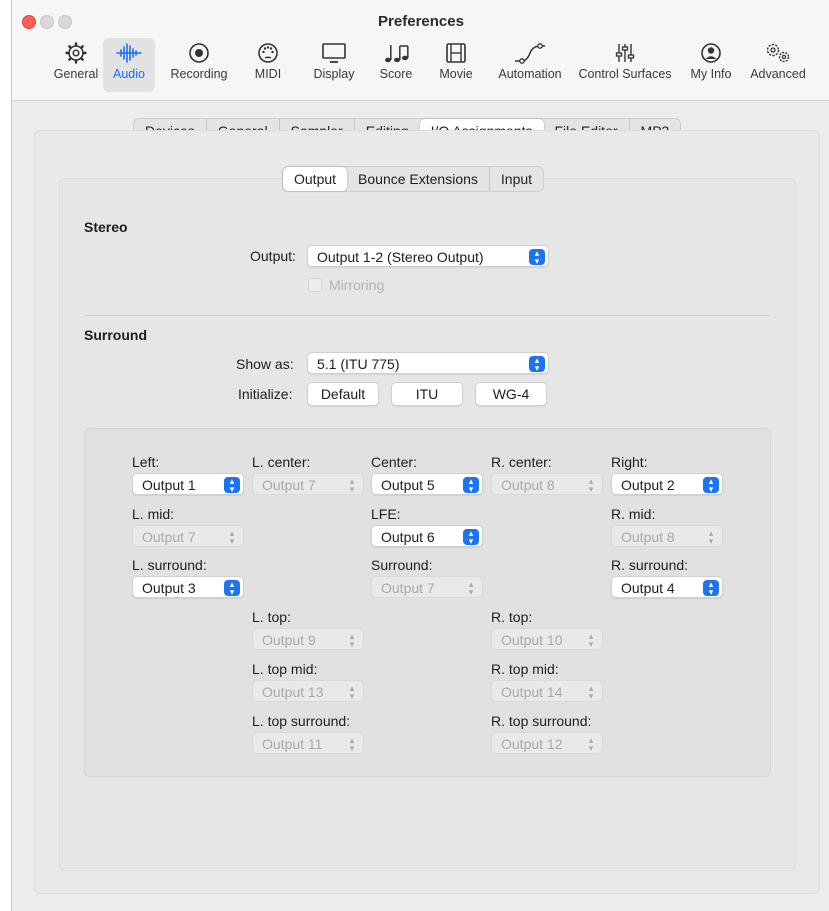 Image resolution: width=829 pixels, height=911 pixels. I want to click on stereo-output-label: Output:, so click(273, 256).